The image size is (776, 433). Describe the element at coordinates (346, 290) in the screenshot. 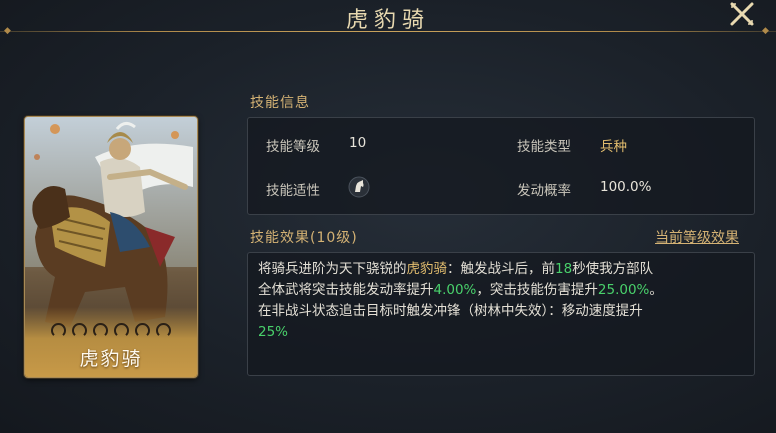

I see `effect-text-segment: 全体武将突击技能发动率提升` at that location.